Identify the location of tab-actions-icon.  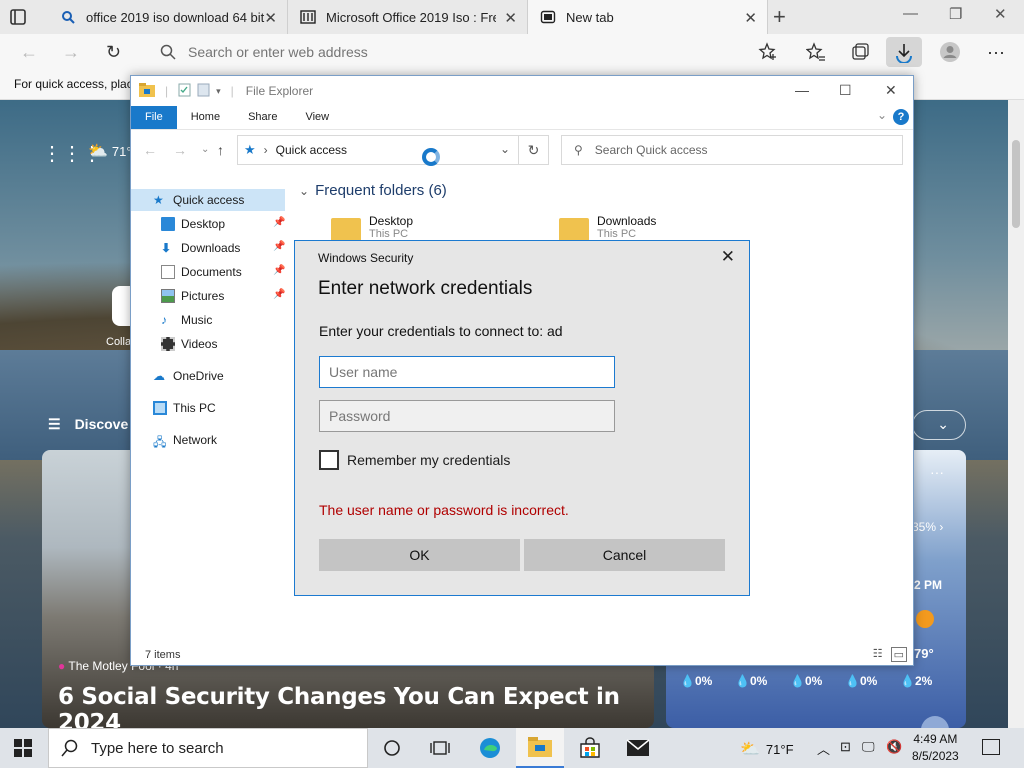
(18, 17).